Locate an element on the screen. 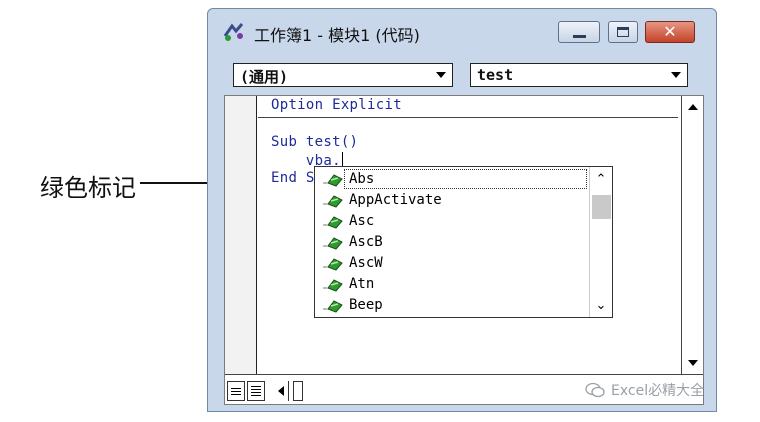 This screenshot has width=760, height=422. maximize-icon is located at coordinates (623, 32).